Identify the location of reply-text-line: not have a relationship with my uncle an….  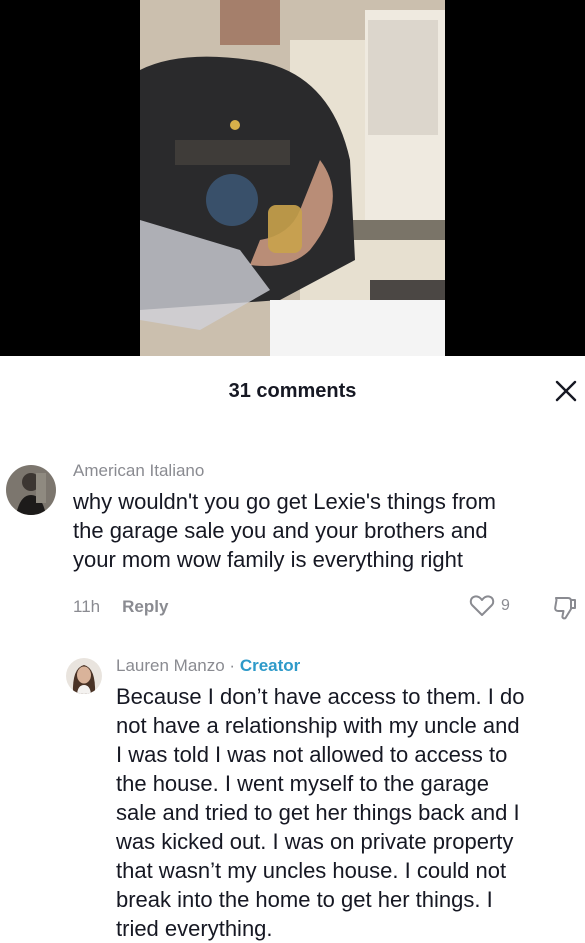
(318, 725).